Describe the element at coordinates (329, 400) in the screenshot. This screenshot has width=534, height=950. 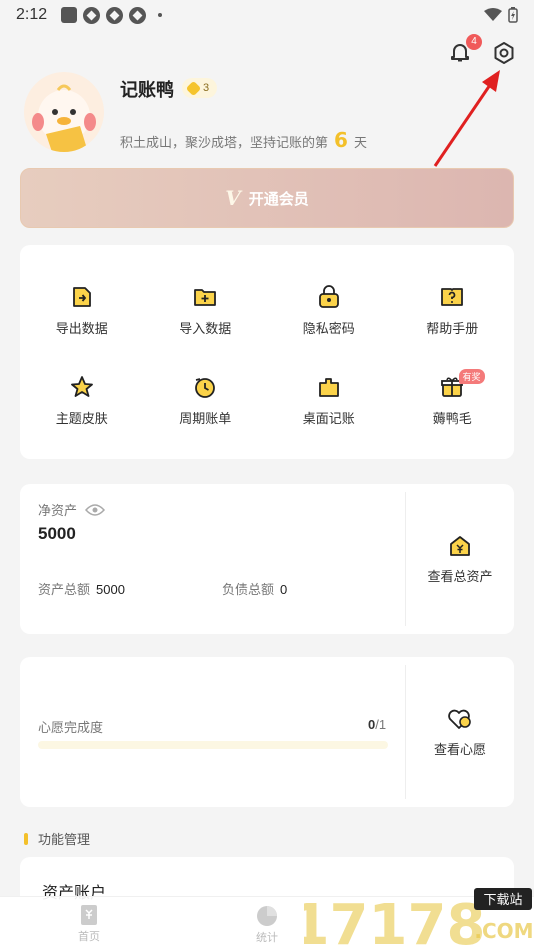
I see `grid-item-desktop: 桌面记账` at that location.